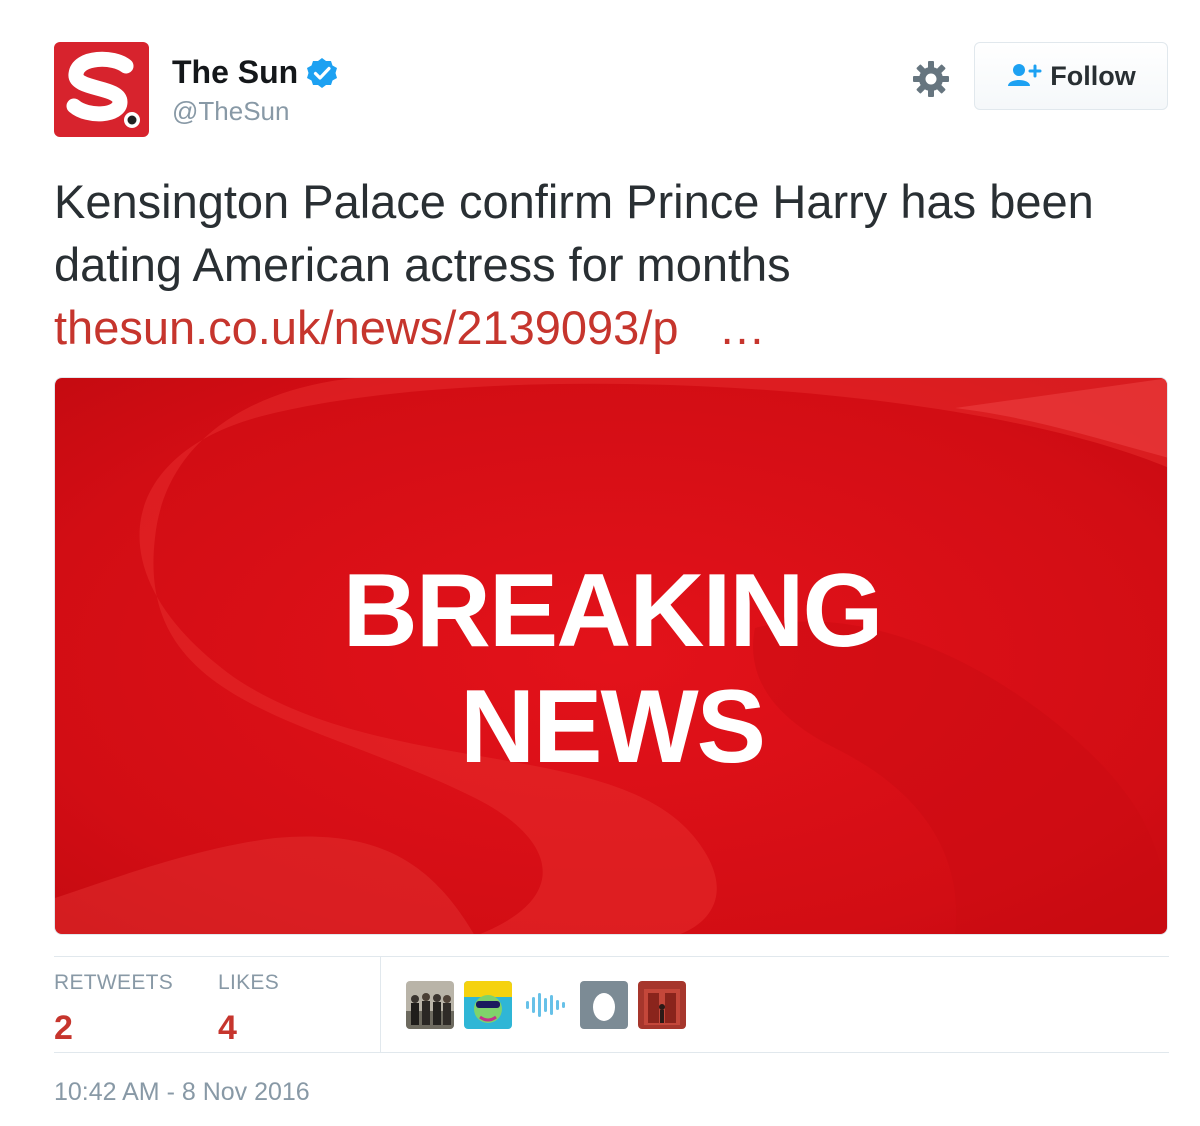 This screenshot has height=1126, width=1200. What do you see at coordinates (230, 111) in the screenshot?
I see `account-handle: @TheSun` at bounding box center [230, 111].